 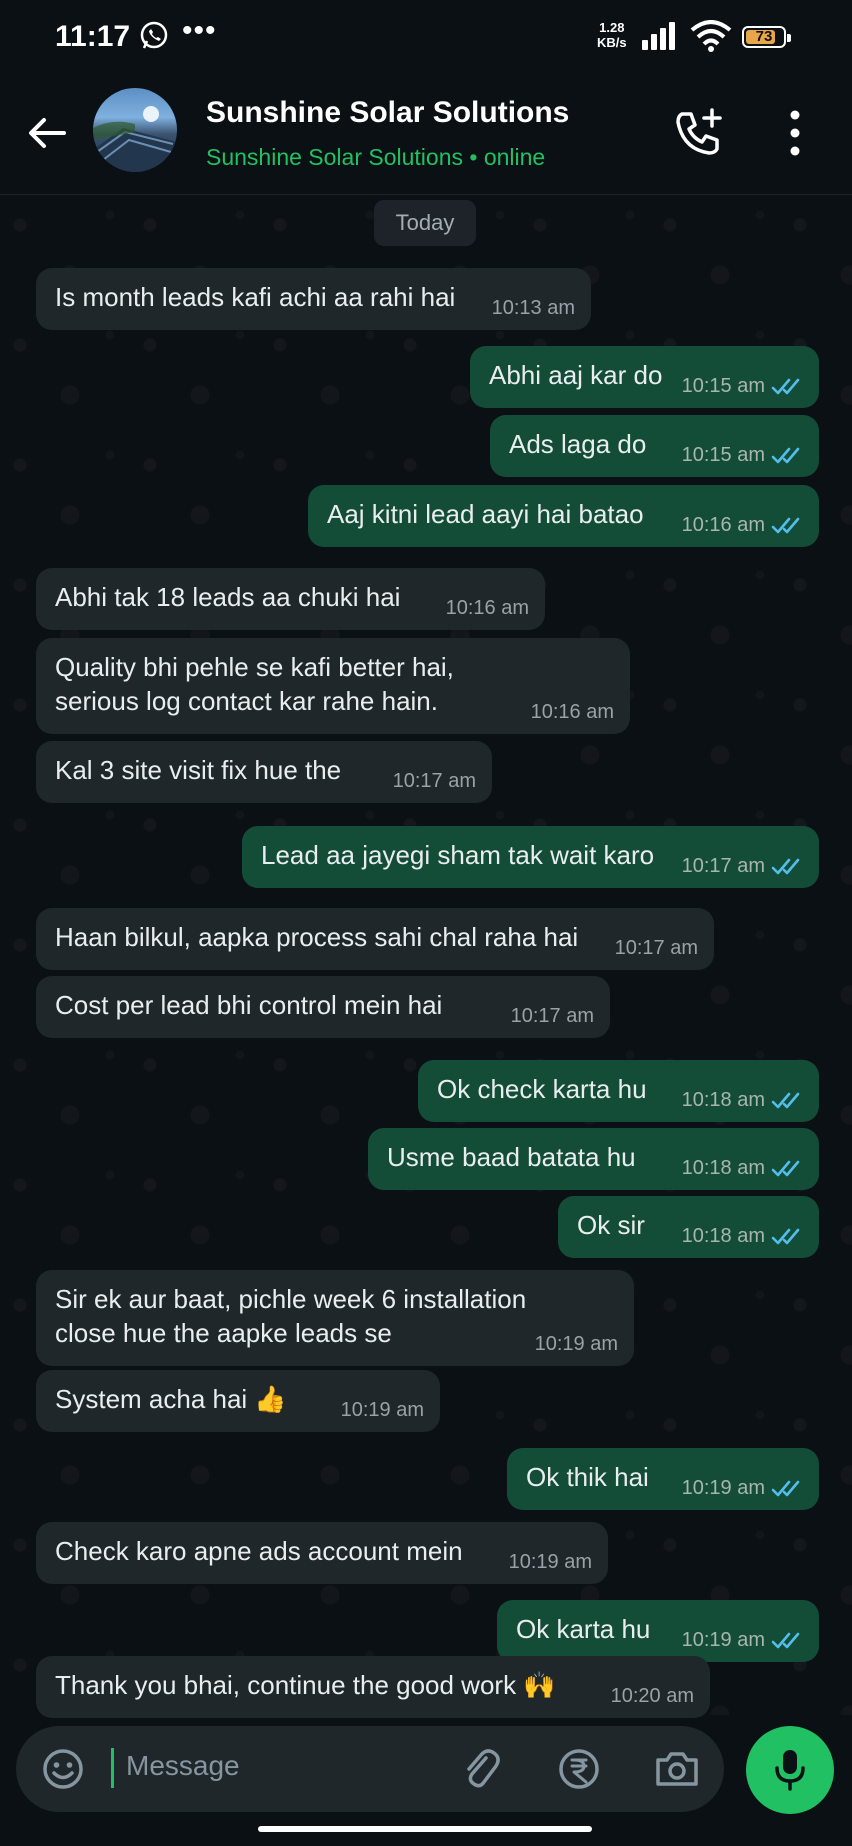 I want to click on message-text: Is month leads kafi achi aa rahi hai, so click(x=255, y=297).